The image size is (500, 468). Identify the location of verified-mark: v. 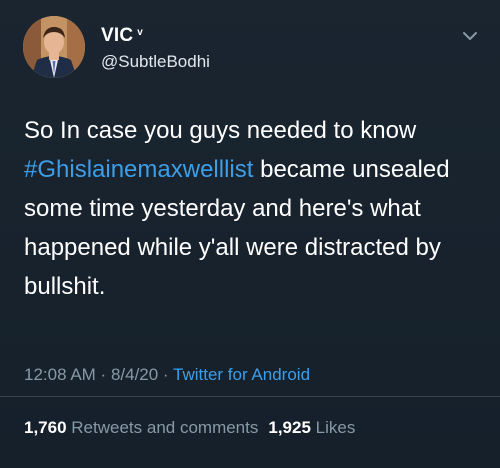
(140, 32).